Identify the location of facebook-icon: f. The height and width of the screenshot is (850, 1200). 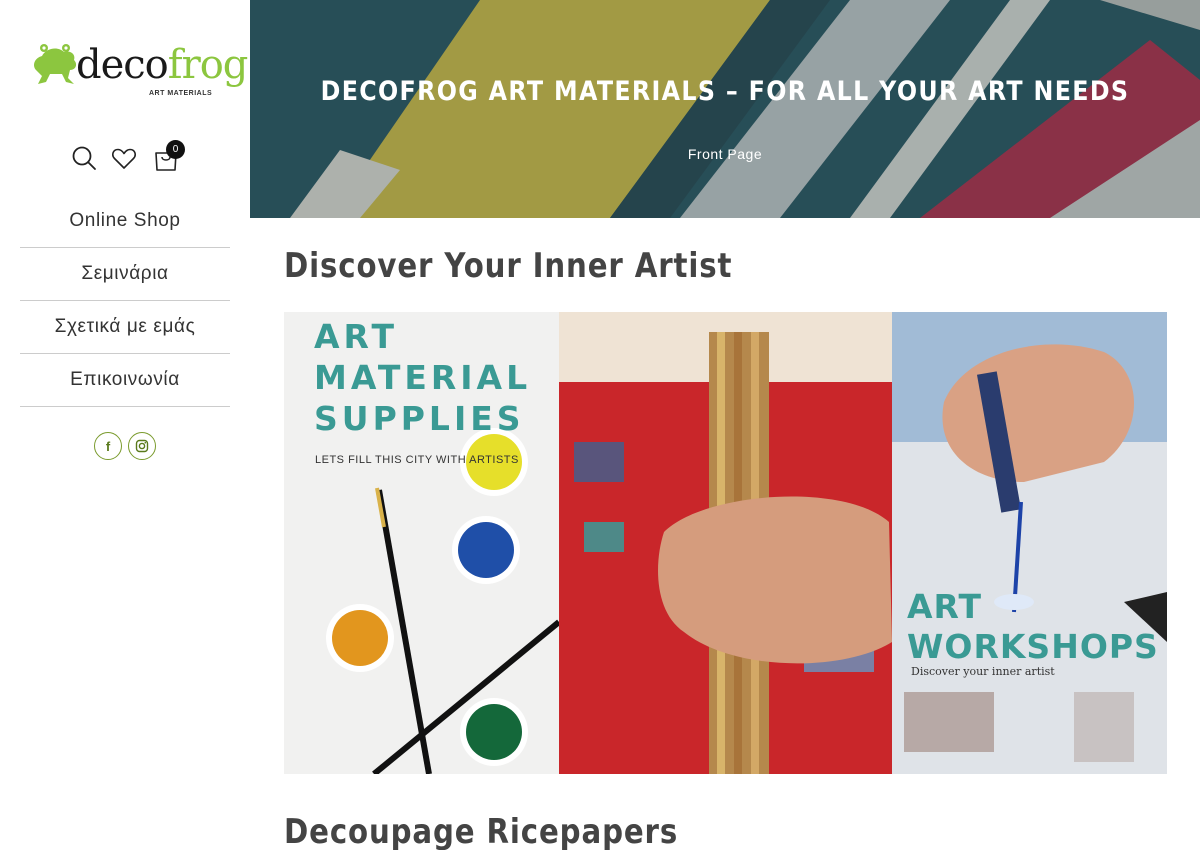
(108, 446).